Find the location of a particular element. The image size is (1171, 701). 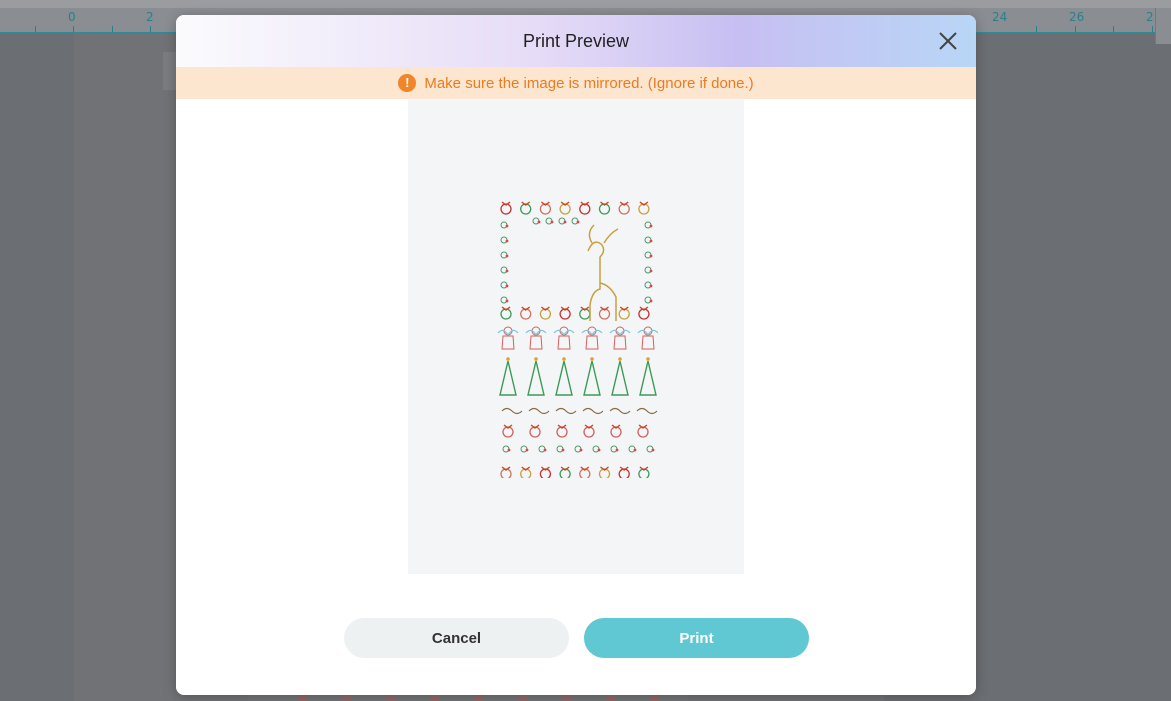

app-toolbar is located at coordinates (585, 4).